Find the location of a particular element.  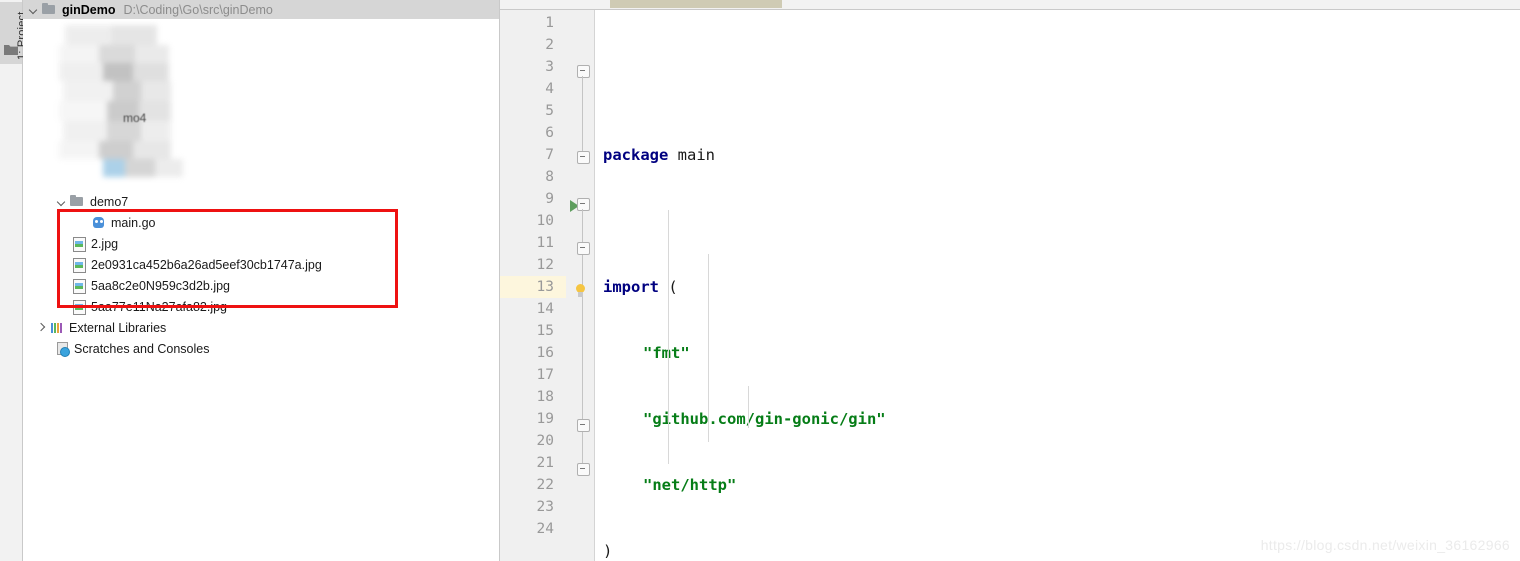

tree-row-file-3: 5aa77e11Na27afa82.jpg is located at coordinates (261, 306).